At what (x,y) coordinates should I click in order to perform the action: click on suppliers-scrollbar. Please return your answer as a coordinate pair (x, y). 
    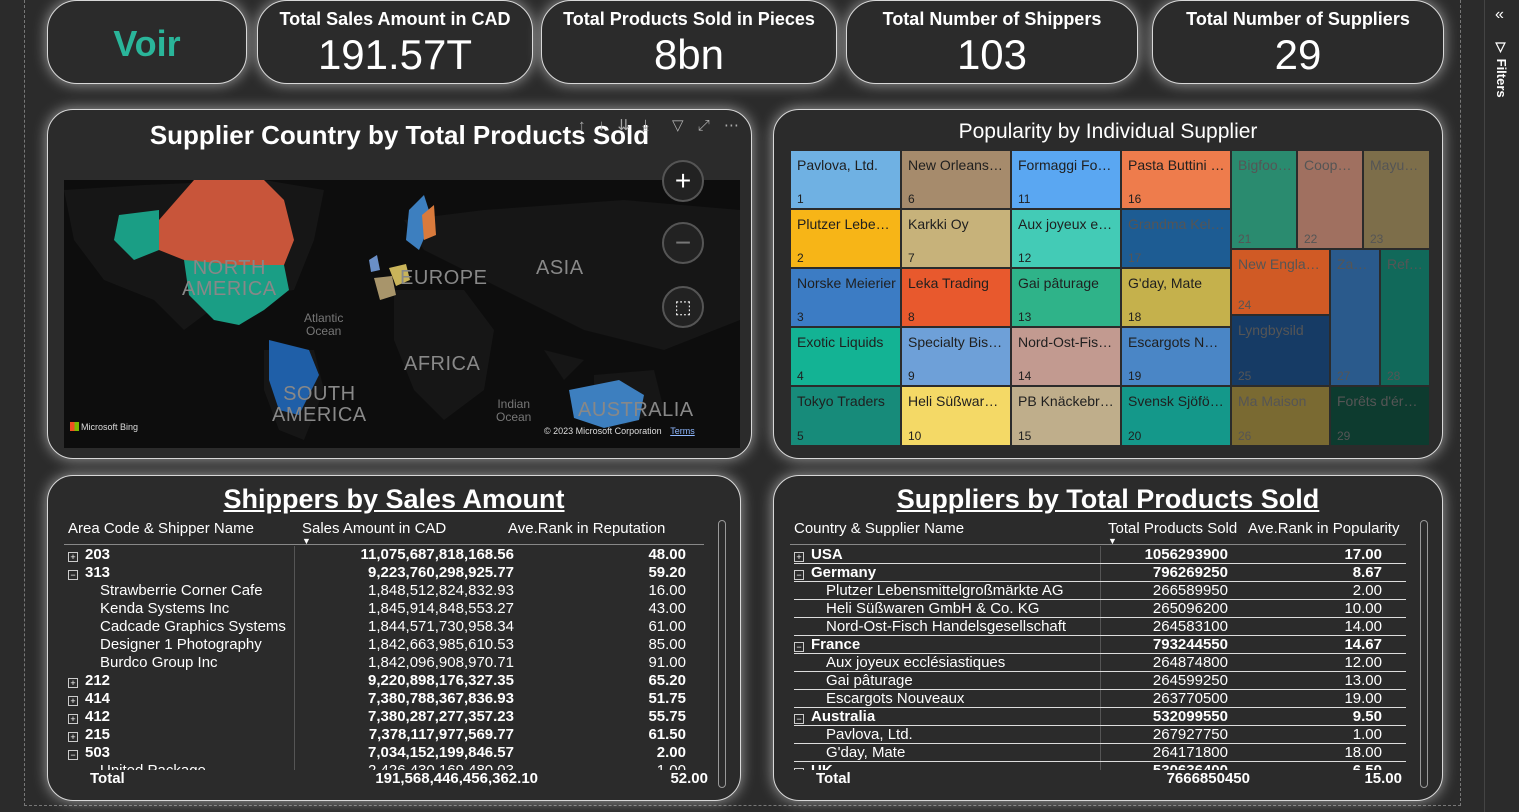
    Looking at the image, I should click on (1424, 654).